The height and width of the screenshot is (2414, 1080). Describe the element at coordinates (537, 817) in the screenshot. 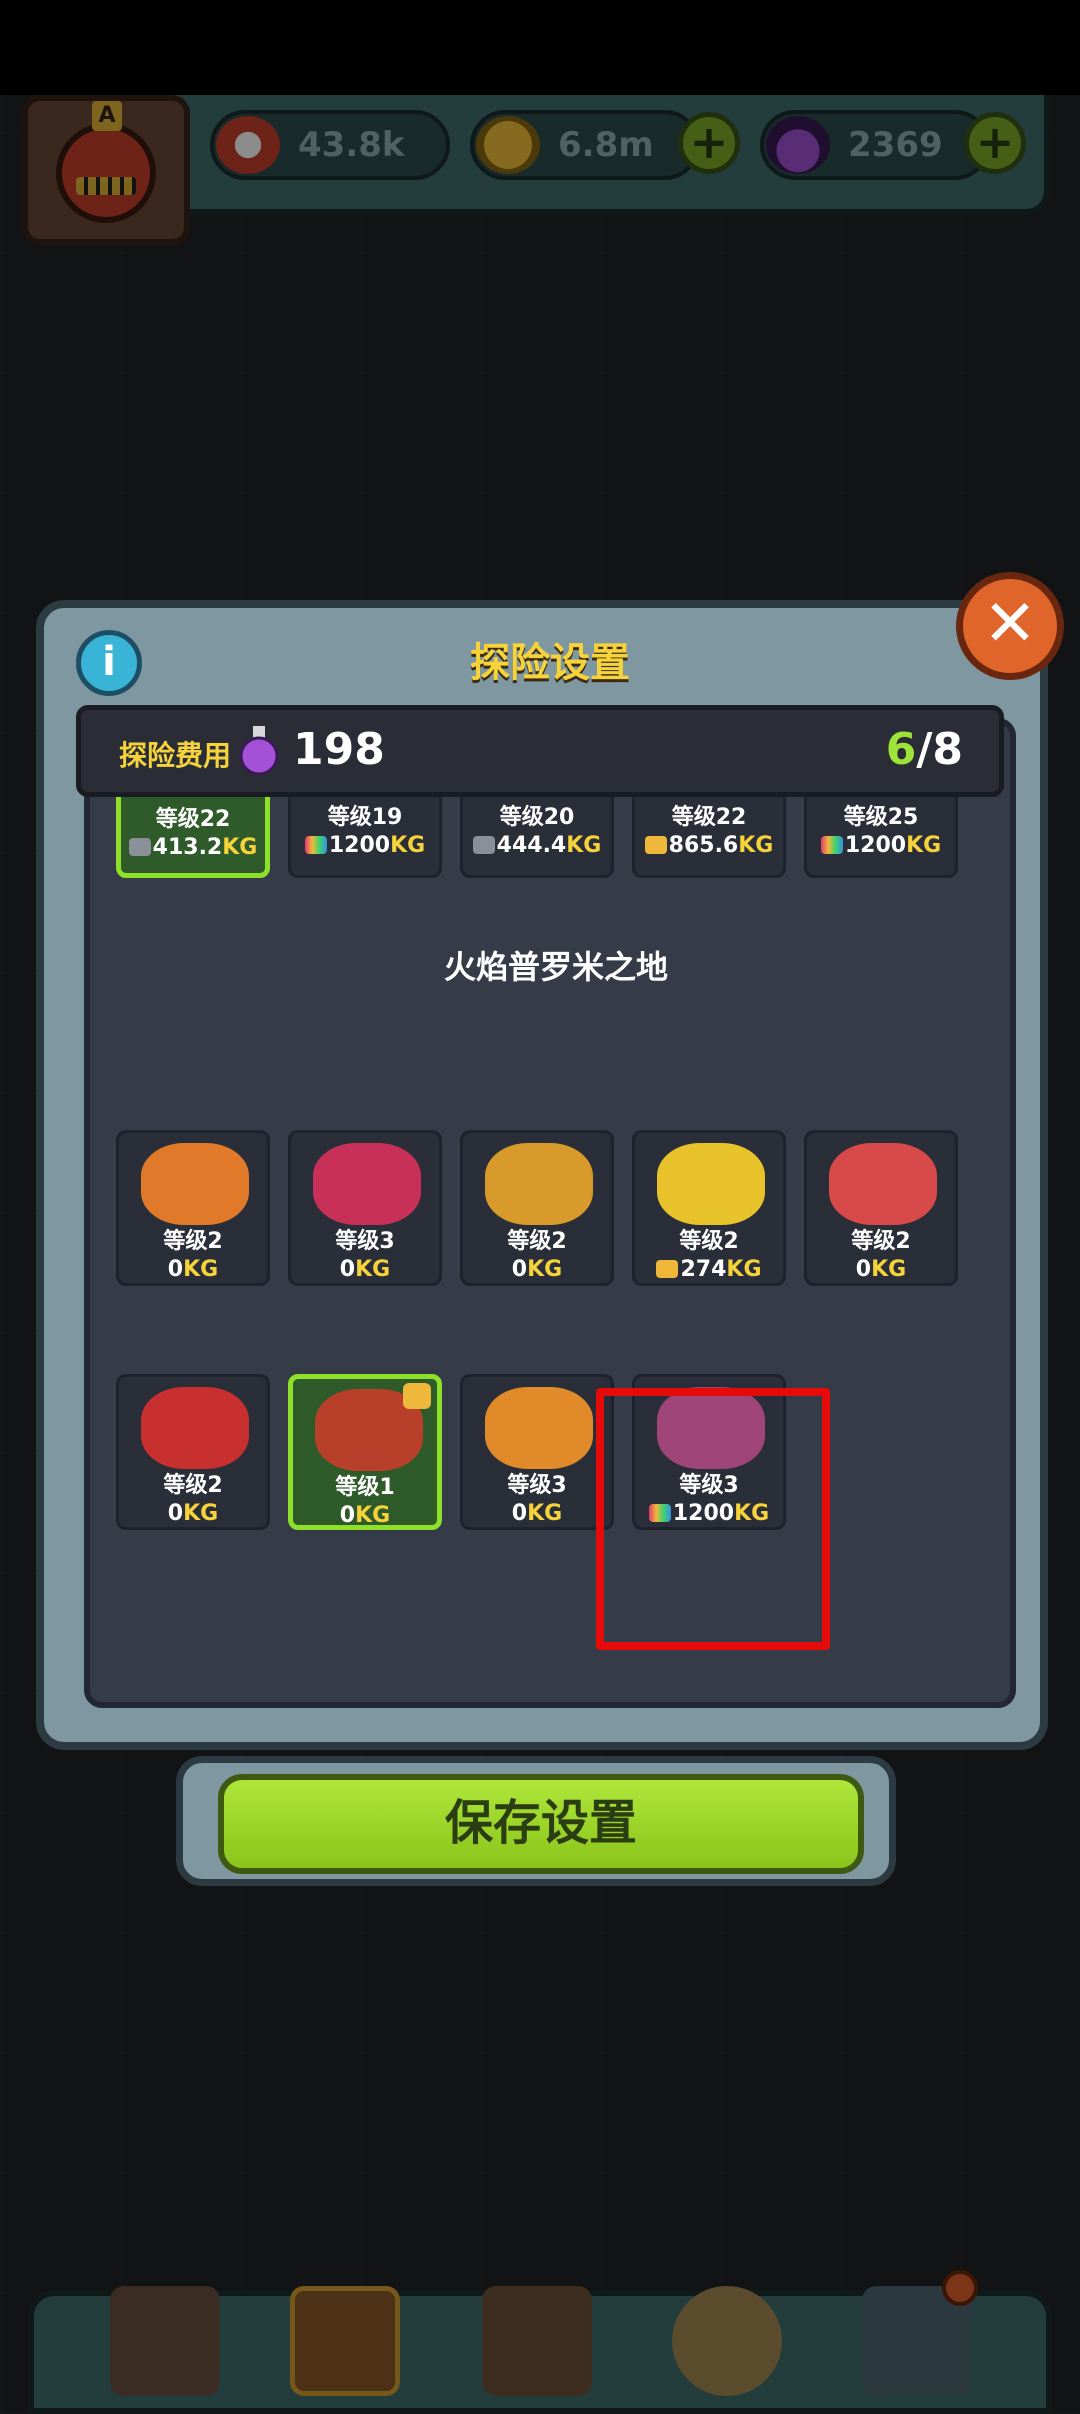

I see `monster-level: 等级20` at that location.